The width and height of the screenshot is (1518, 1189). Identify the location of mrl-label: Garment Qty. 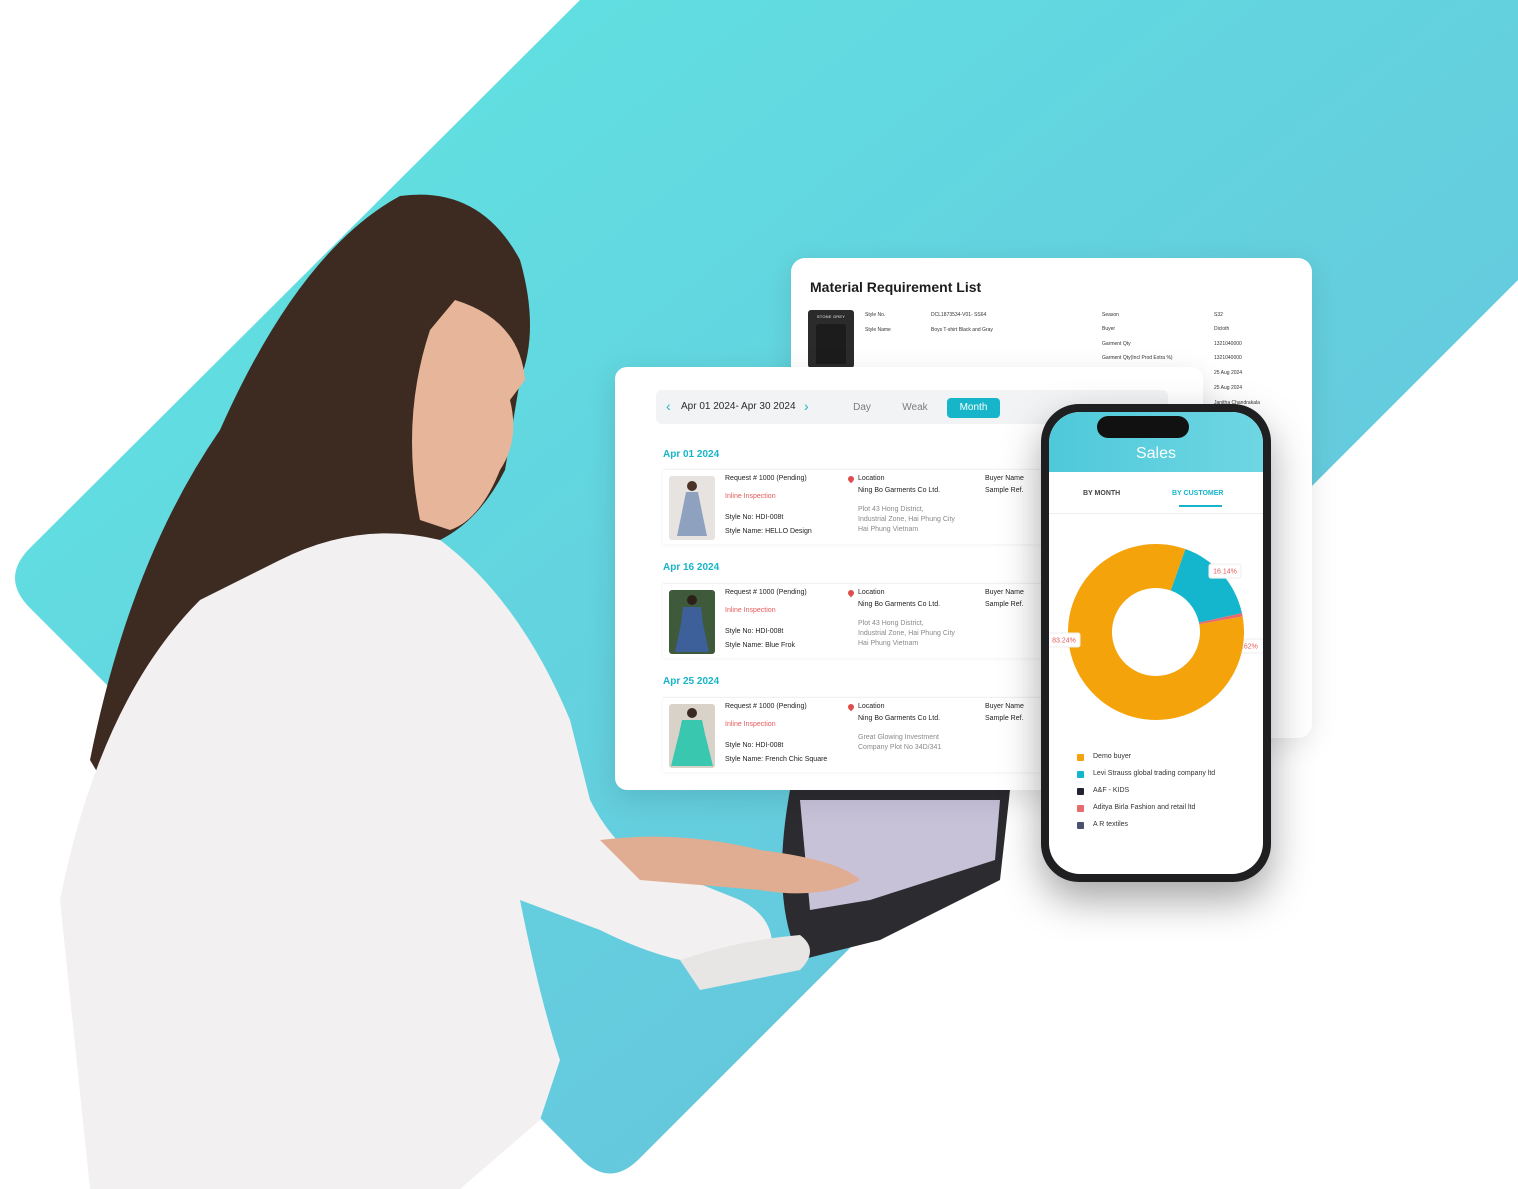
(1116, 344).